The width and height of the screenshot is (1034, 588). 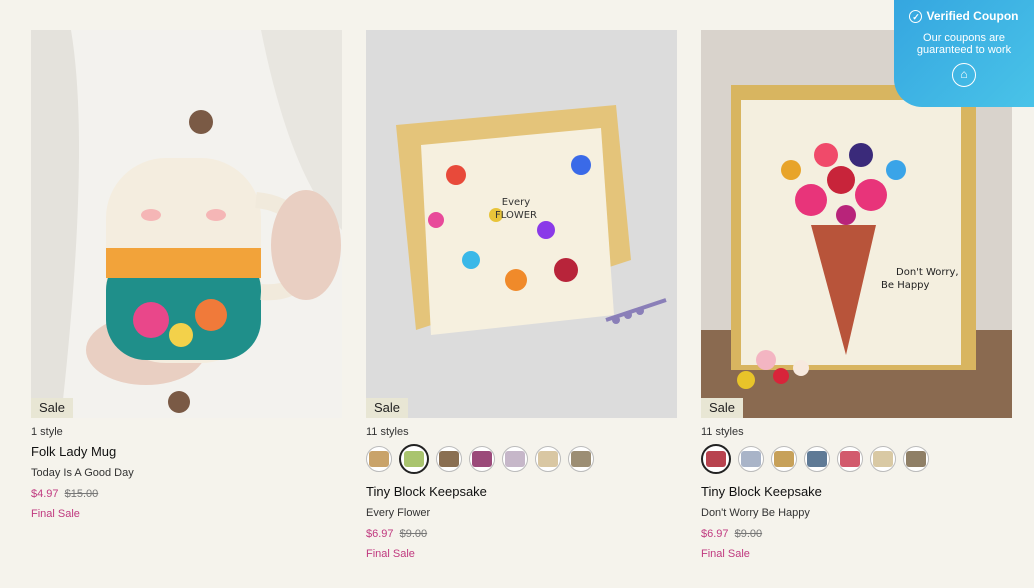 What do you see at coordinates (927, 272) in the screenshot?
I see `svg-text: Don't Worry,` at bounding box center [927, 272].